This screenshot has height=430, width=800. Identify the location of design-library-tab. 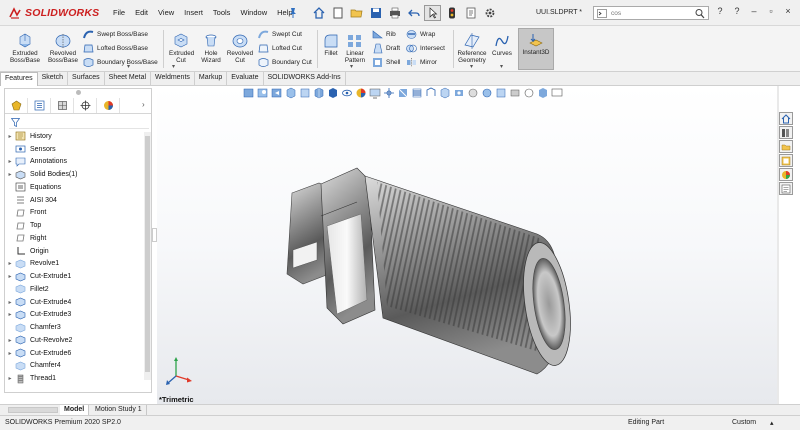
(786, 132).